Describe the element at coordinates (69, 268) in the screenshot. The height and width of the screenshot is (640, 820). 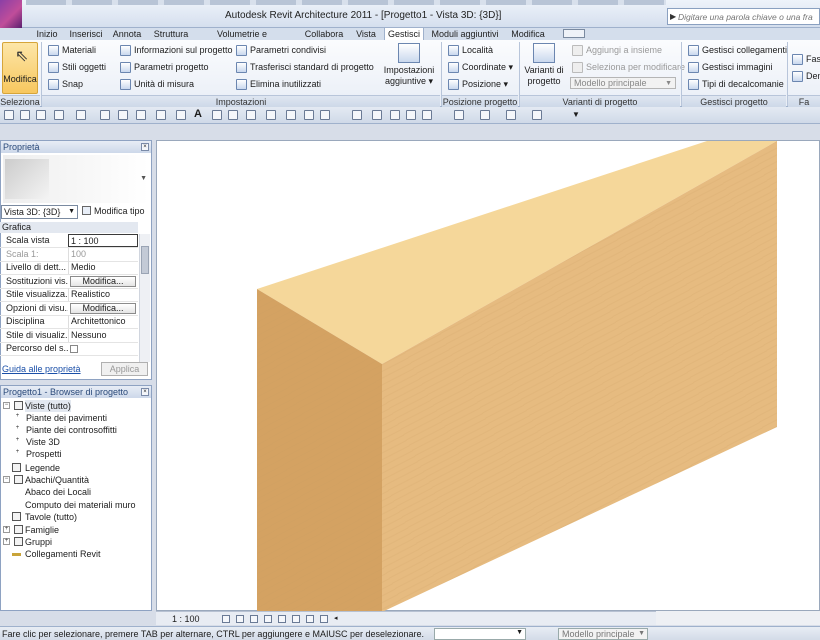
I see `property-row: Livello di dett... Medio` at that location.